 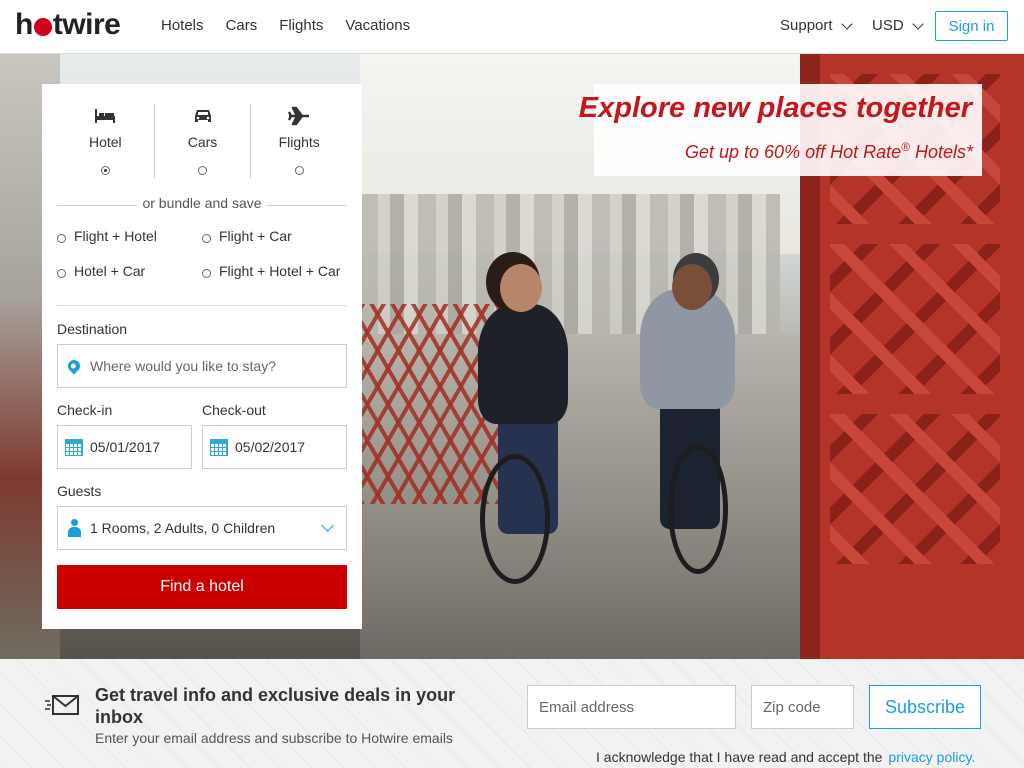 What do you see at coordinates (85, 410) in the screenshot?
I see `checkin-label: Check-in` at bounding box center [85, 410].